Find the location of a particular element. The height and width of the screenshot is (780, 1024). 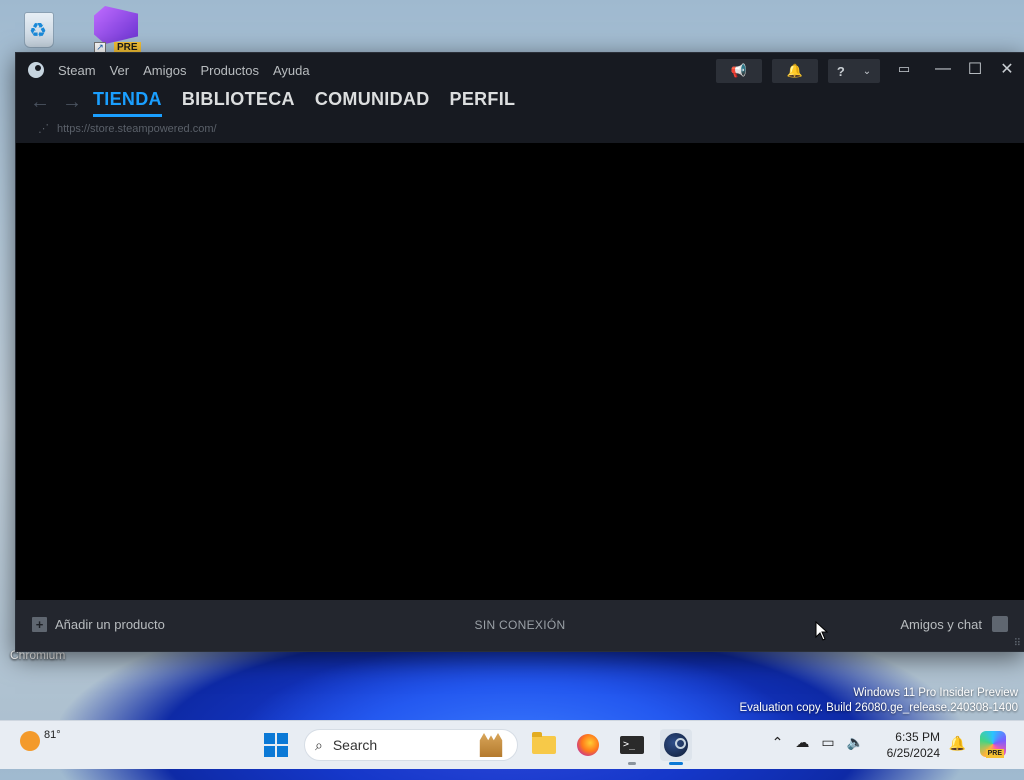

minimize-button: — is located at coordinates (943, 69).